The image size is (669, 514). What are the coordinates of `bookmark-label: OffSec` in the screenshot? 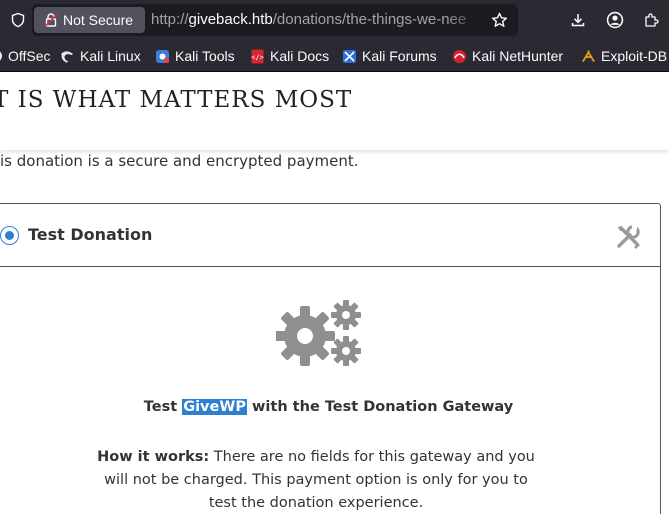 It's located at (29, 56).